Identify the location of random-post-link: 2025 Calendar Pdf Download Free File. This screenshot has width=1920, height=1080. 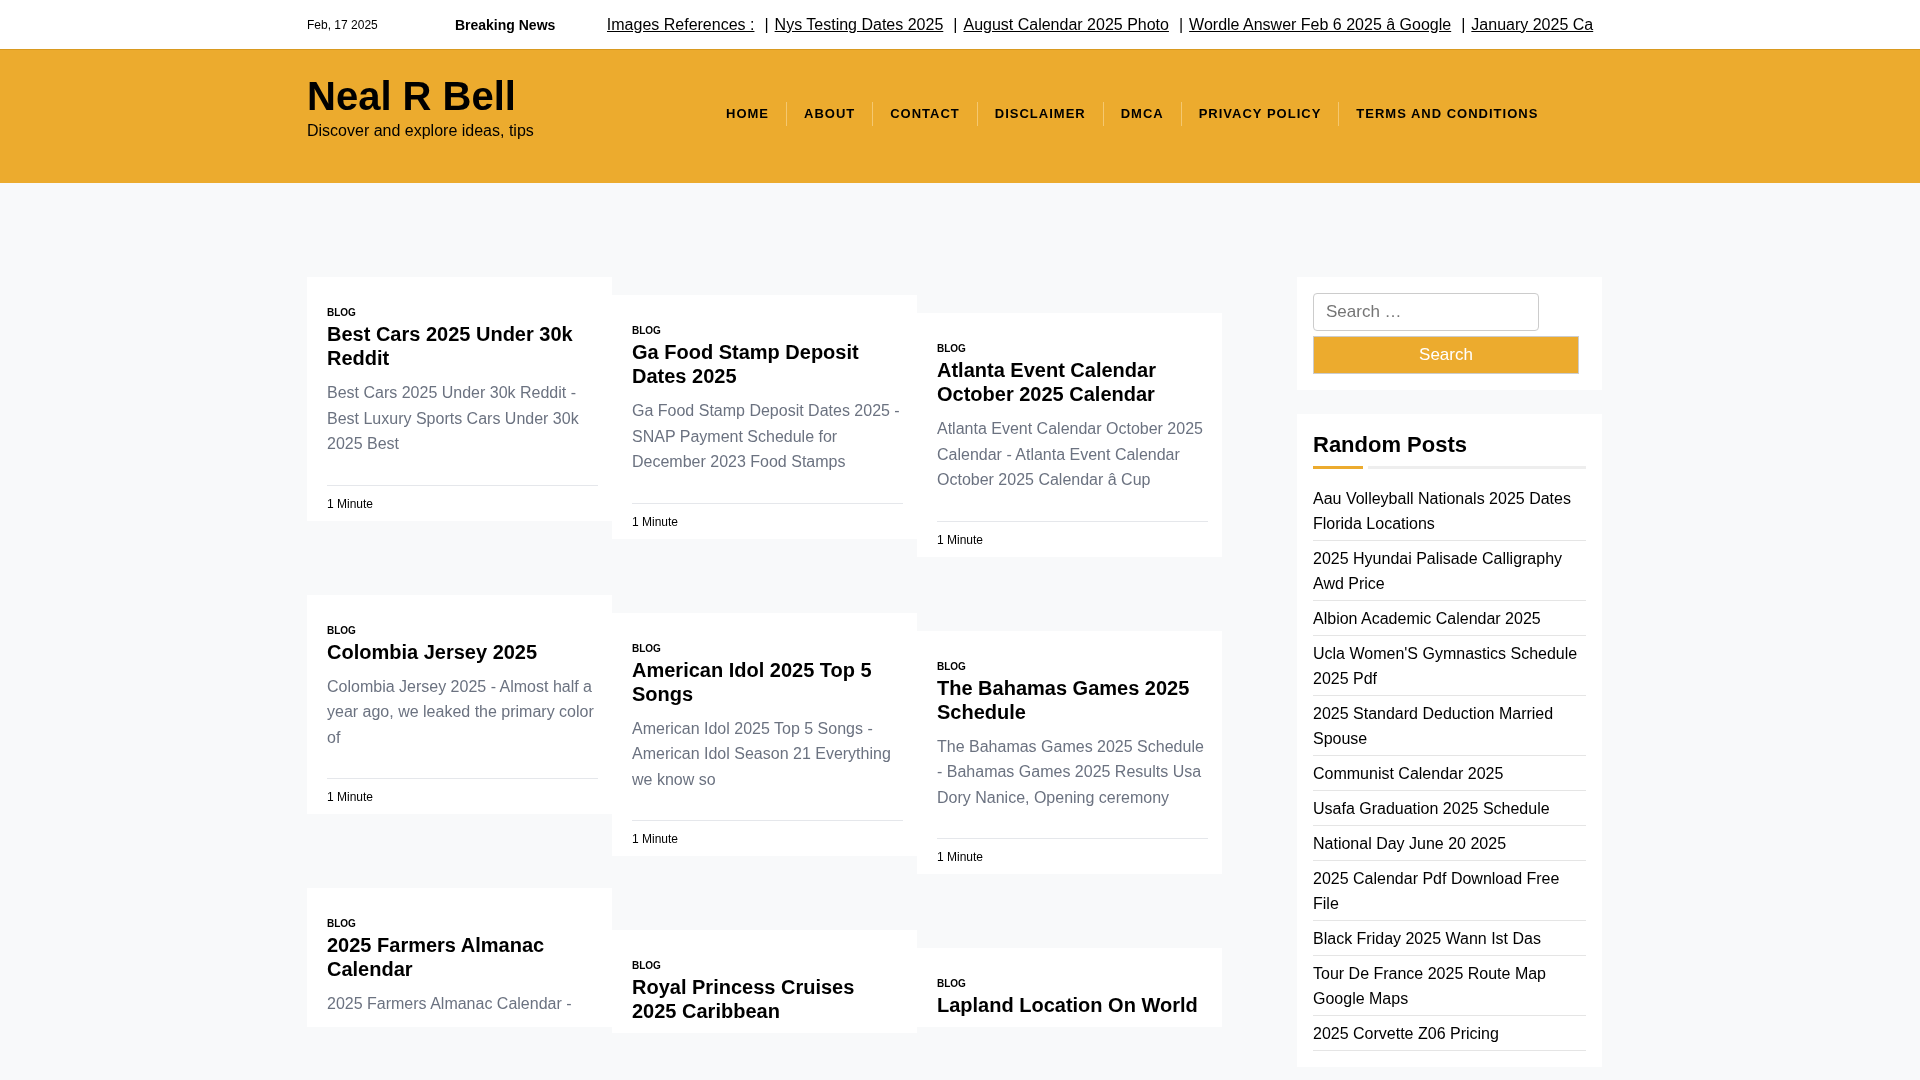
(1449, 891).